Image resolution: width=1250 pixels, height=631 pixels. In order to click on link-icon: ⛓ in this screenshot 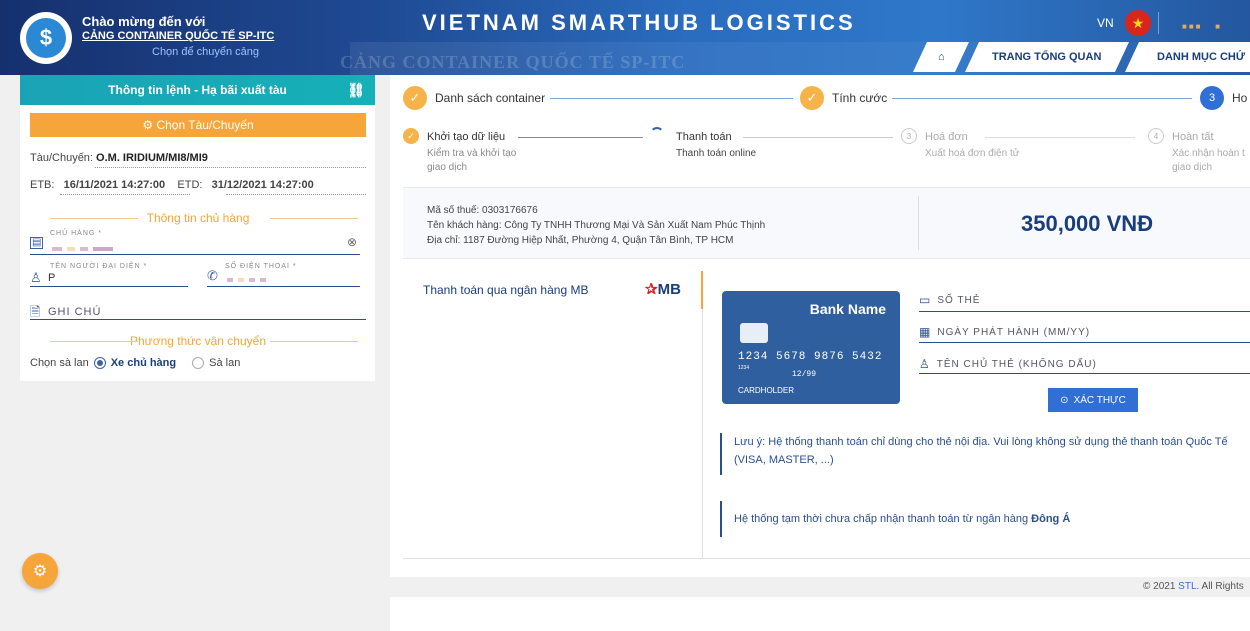, I will do `click(356, 90)`.